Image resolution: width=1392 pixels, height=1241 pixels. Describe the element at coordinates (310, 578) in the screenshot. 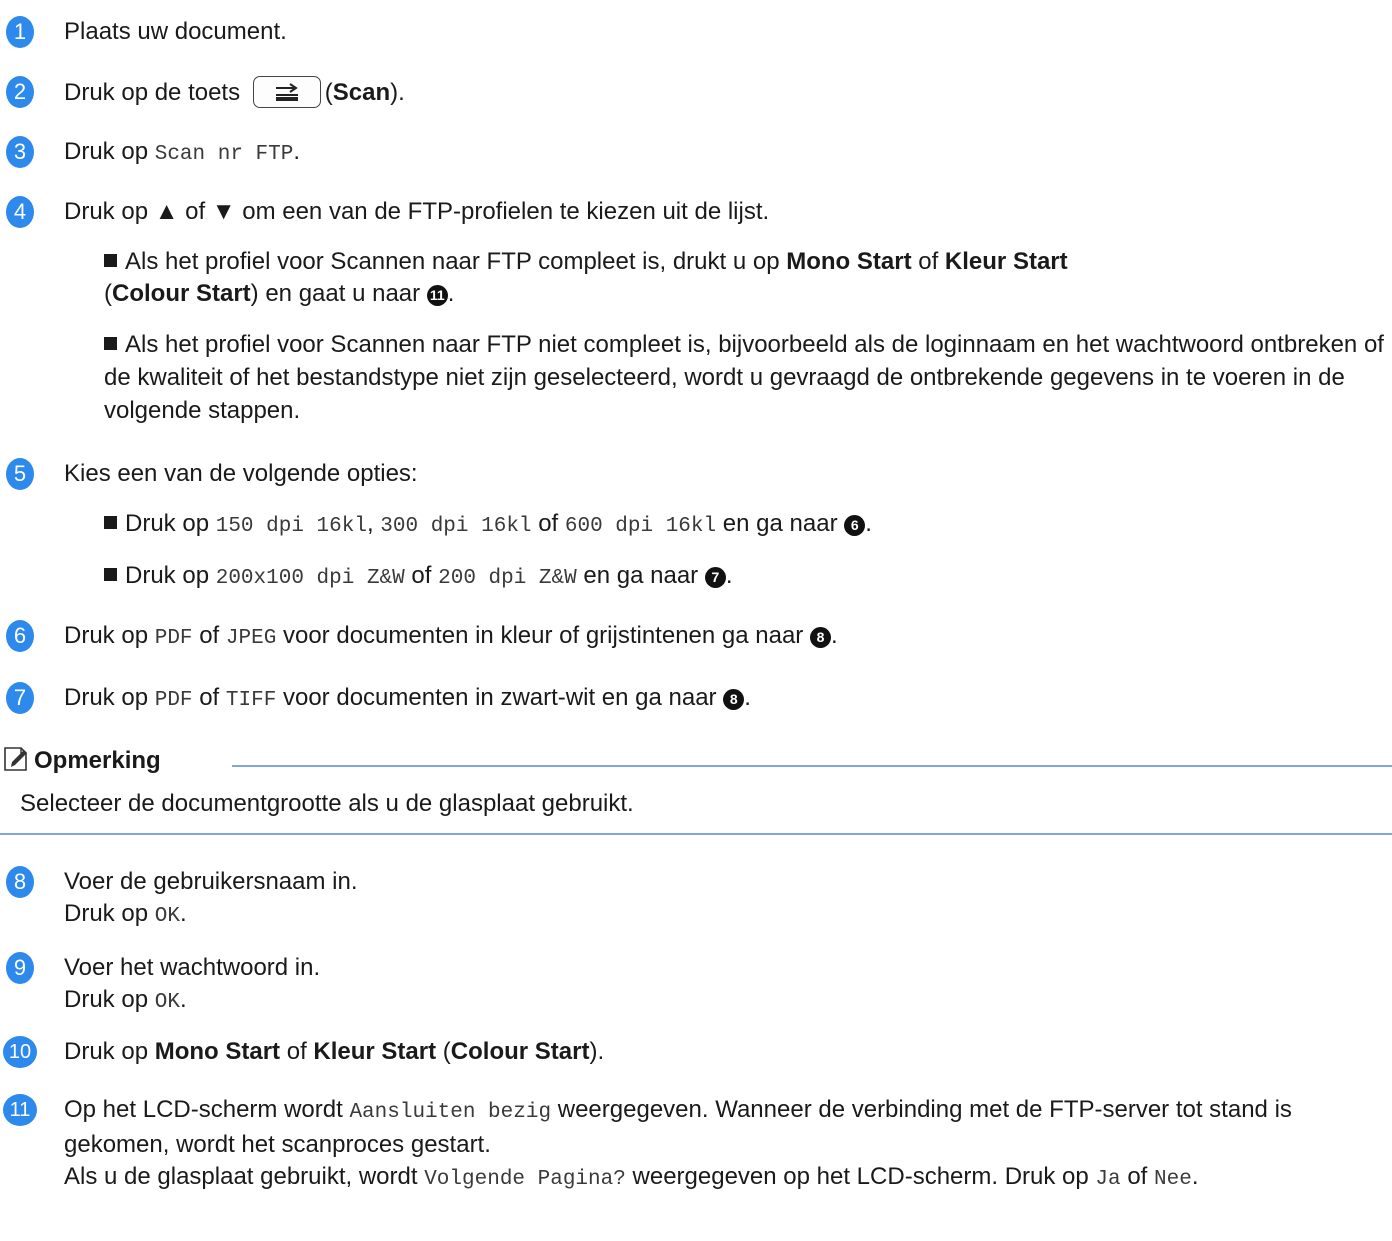

I see `lcd-option: 200x100 dpi Z&W` at that location.